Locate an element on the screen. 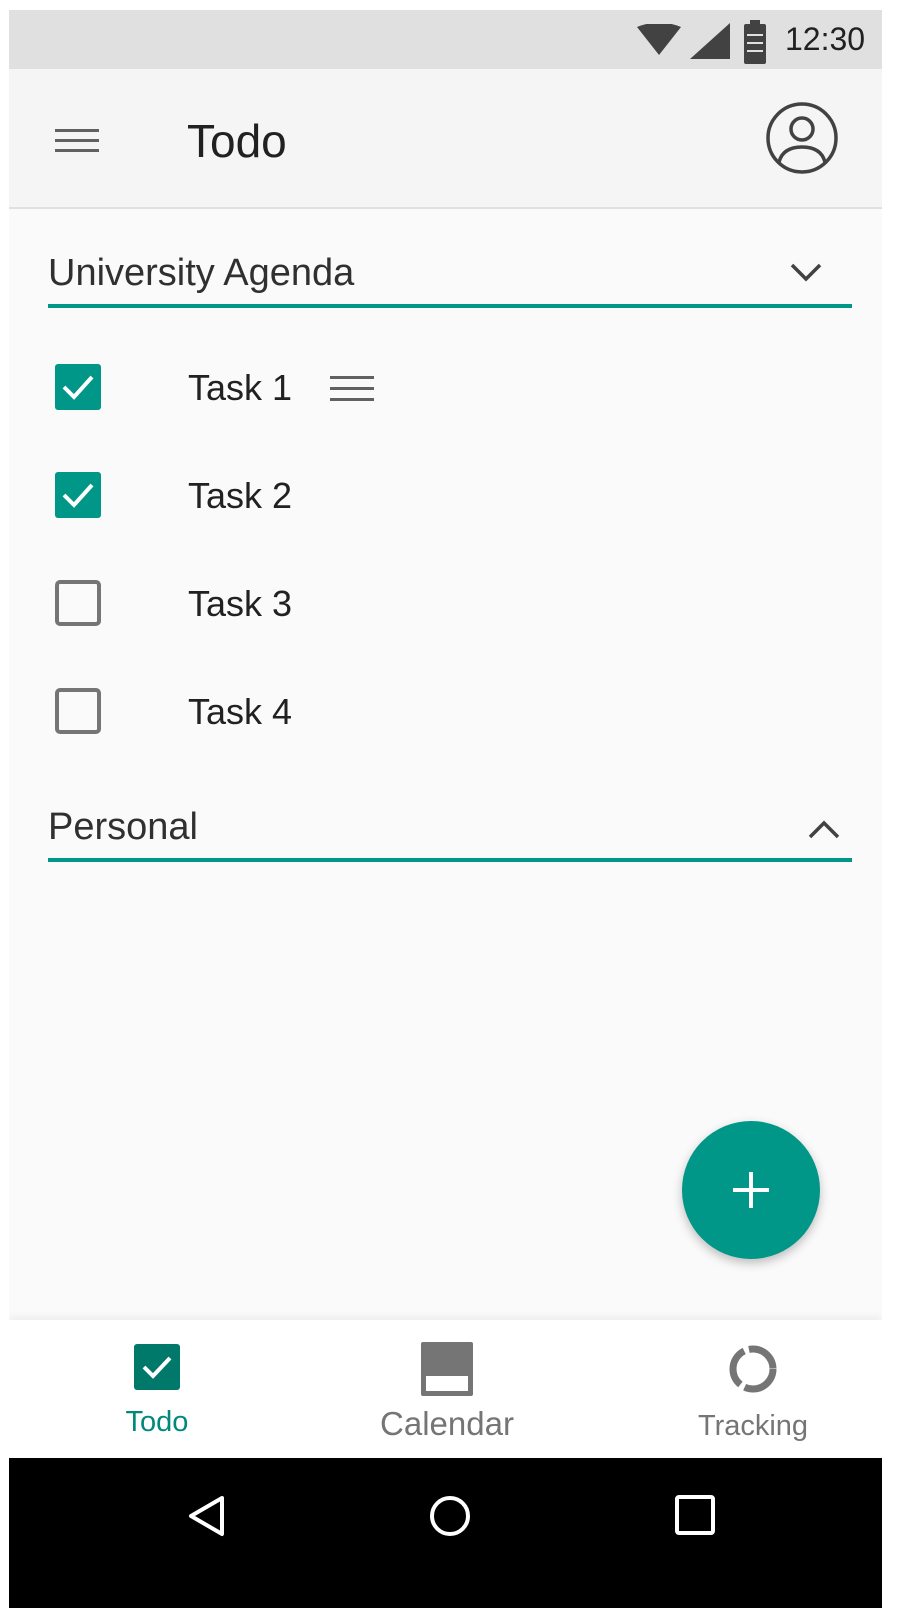  hamburger-menu-icon is located at coordinates (77, 140).